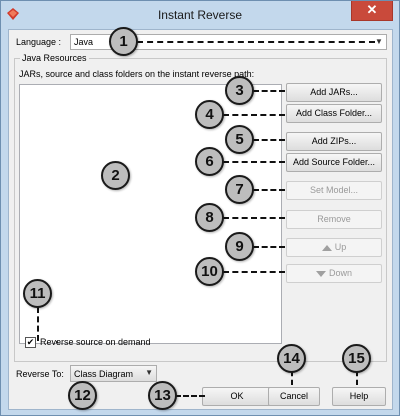 The image size is (400, 416). Describe the element at coordinates (37, 293) in the screenshot. I see `callout-badge: 11` at that location.